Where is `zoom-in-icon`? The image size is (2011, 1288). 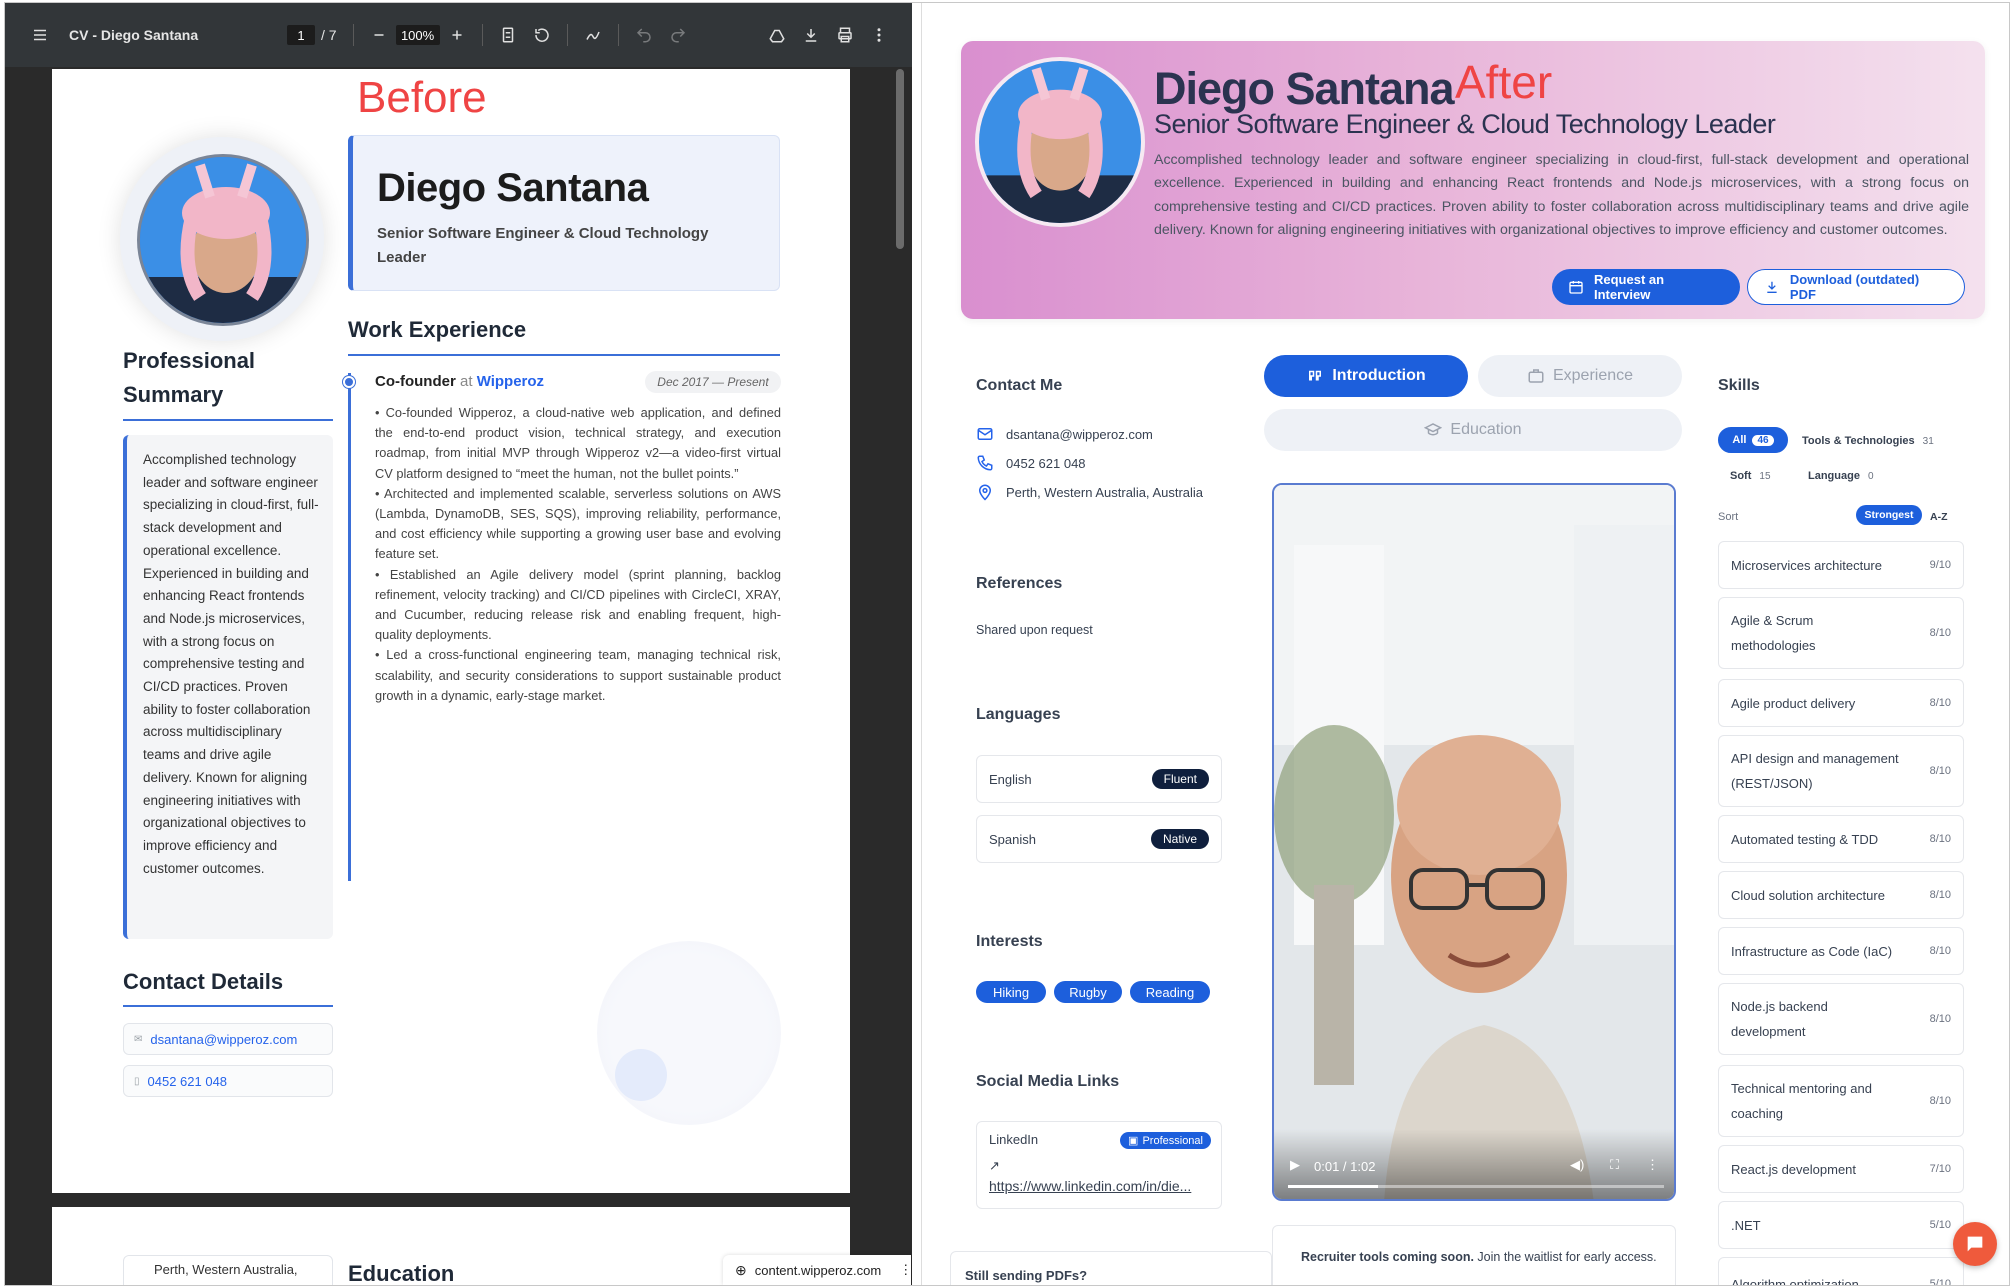
zoom-in-icon is located at coordinates (457, 35).